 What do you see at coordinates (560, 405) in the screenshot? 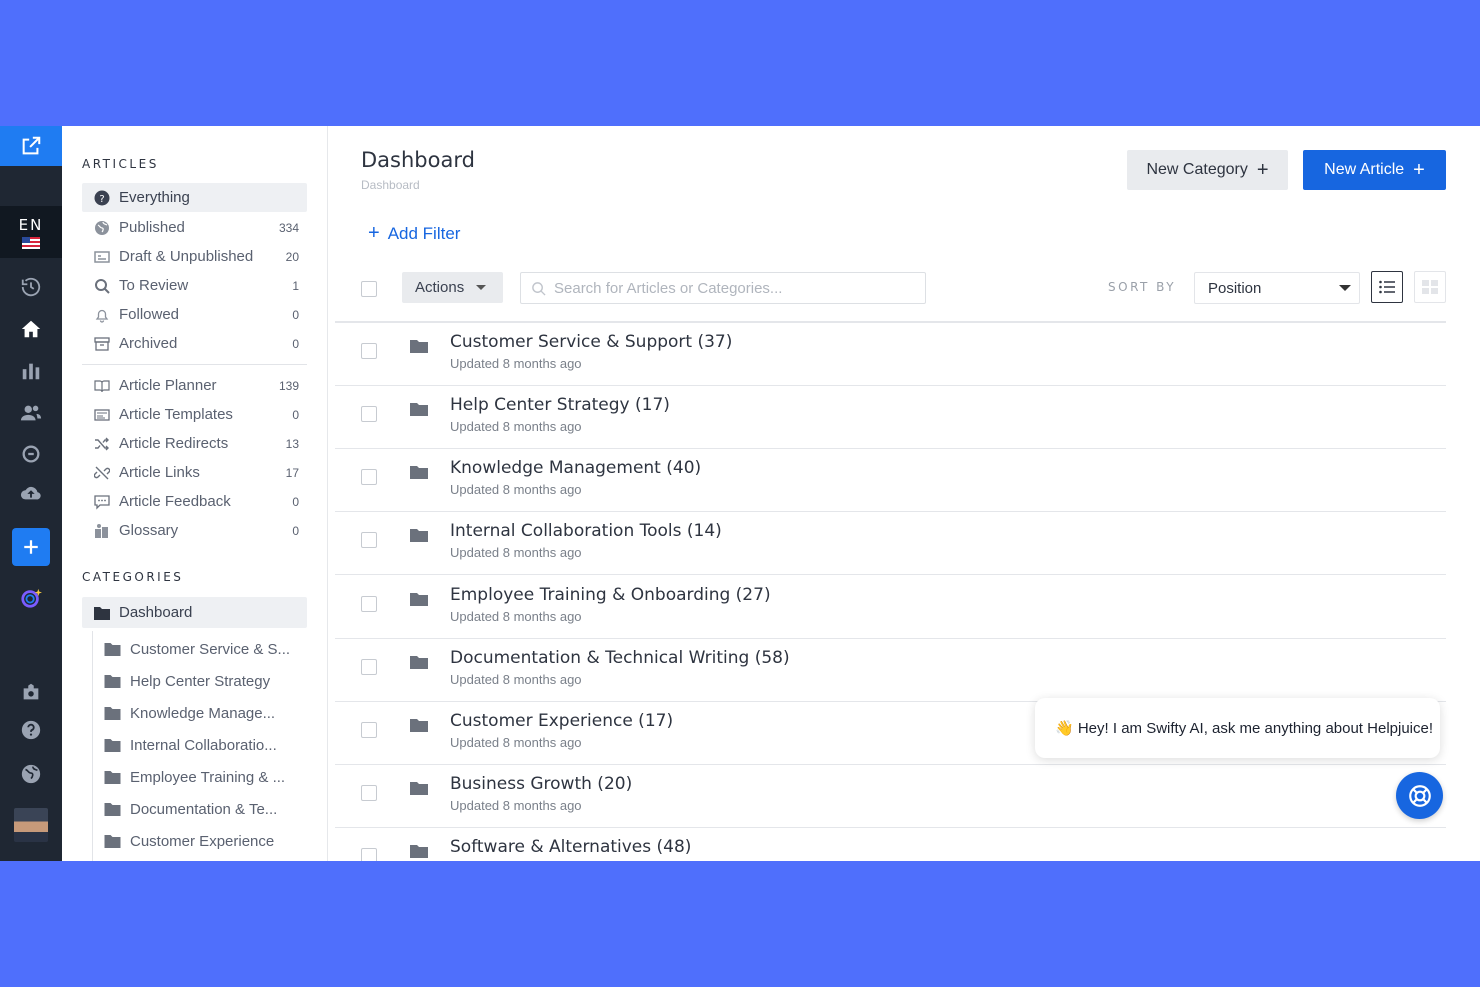
I see `row-name: Help Center Strategy (17)` at bounding box center [560, 405].